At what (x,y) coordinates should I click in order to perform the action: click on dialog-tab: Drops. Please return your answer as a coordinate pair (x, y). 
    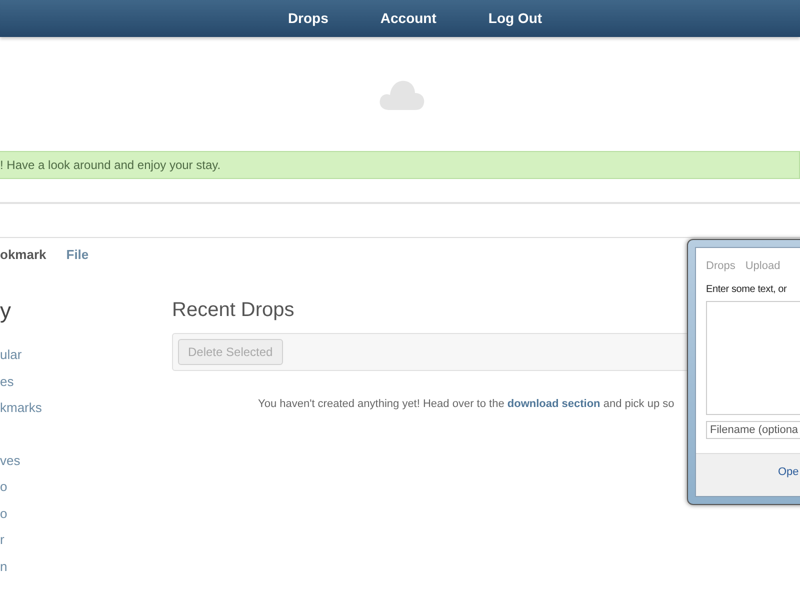
    Looking at the image, I should click on (721, 266).